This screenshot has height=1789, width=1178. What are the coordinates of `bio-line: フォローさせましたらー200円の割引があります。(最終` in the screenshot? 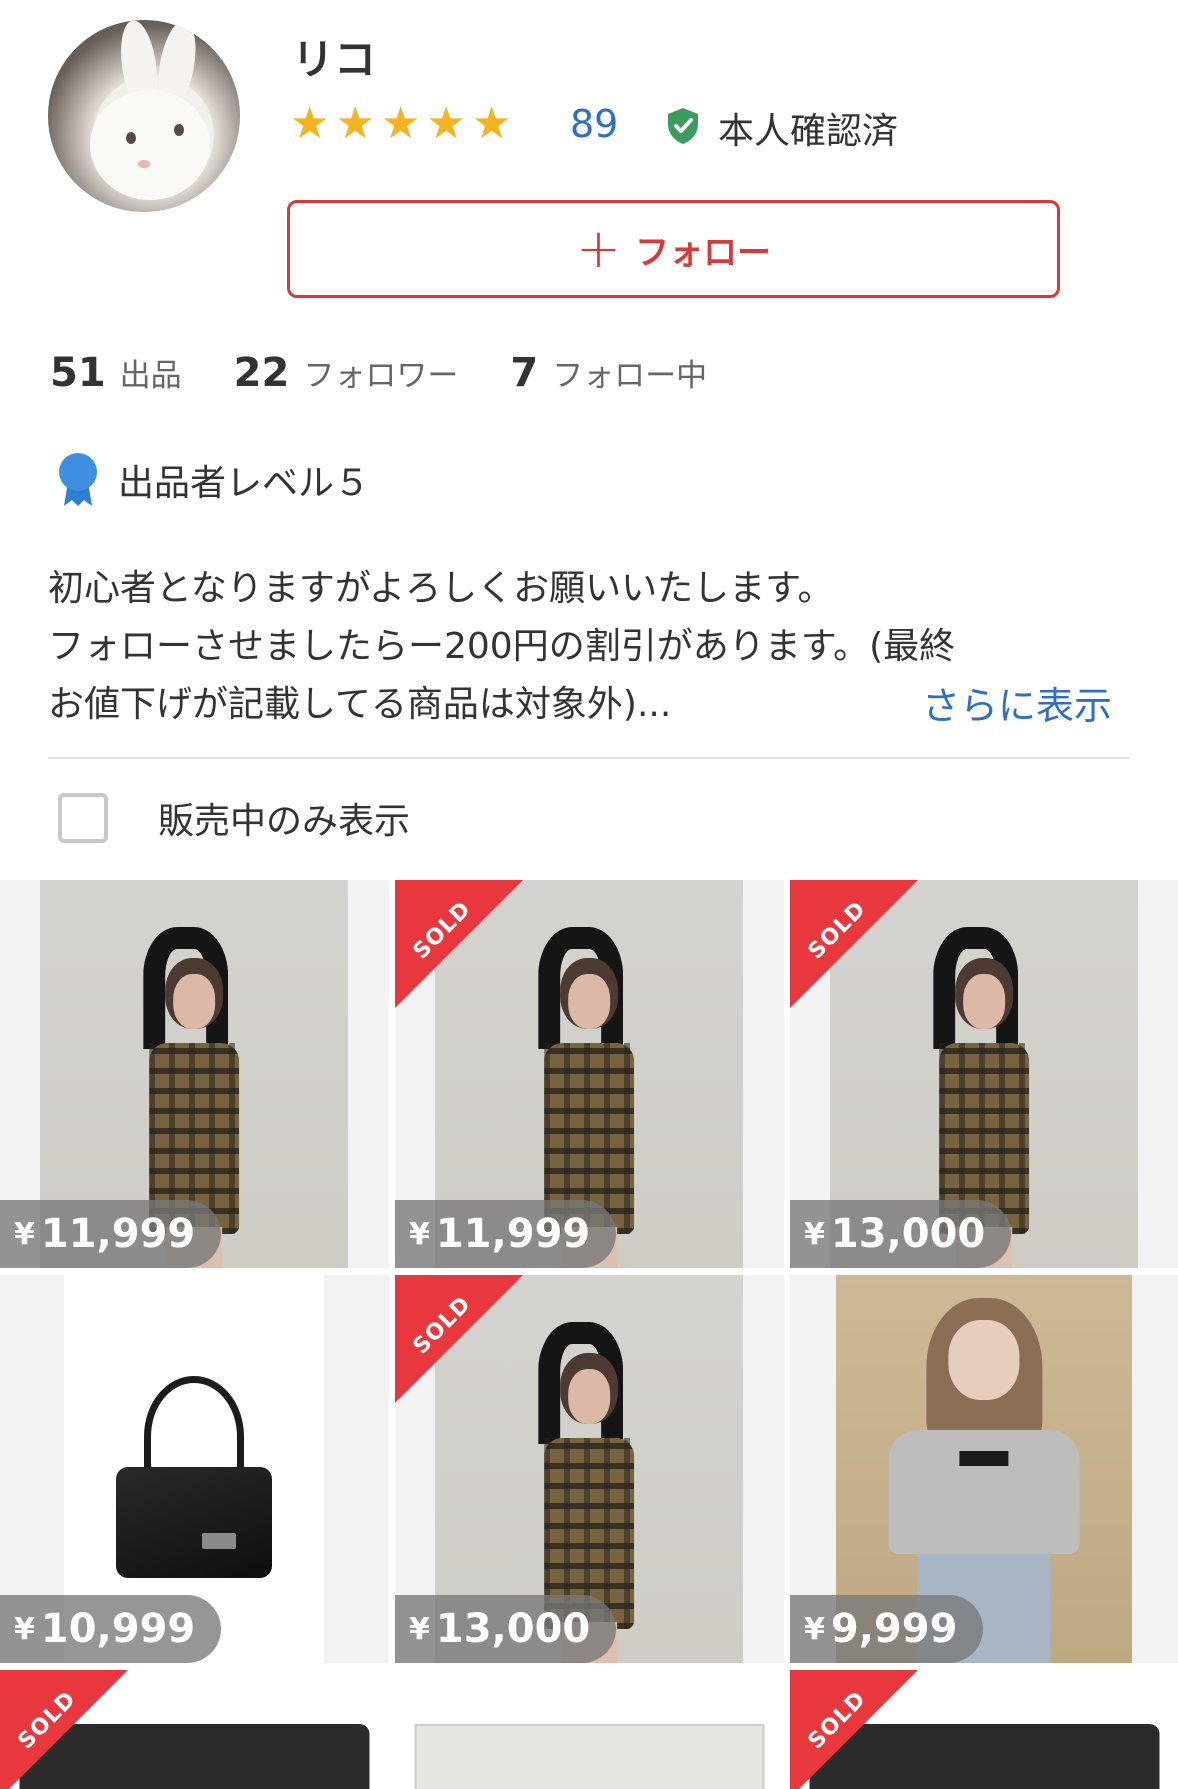 It's located at (502, 646).